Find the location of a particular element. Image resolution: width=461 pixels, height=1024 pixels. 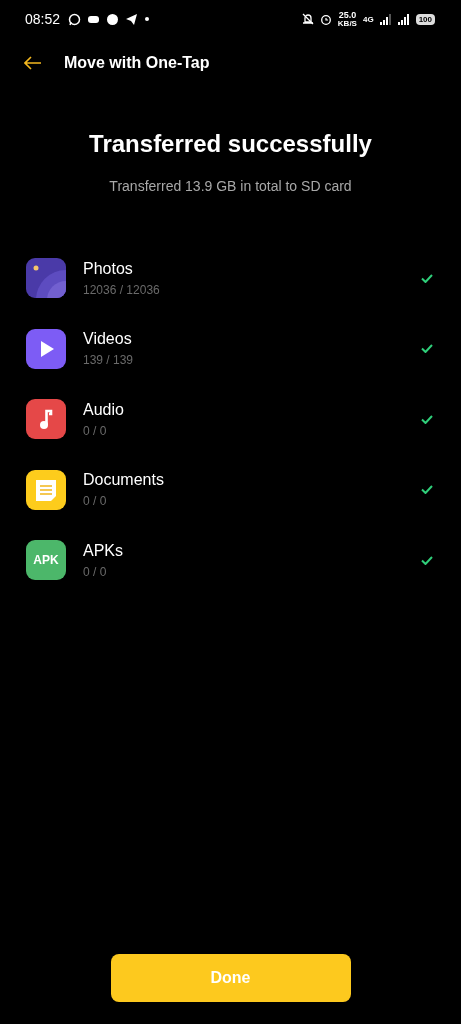

category-name: Photos is located at coordinates (108, 268).